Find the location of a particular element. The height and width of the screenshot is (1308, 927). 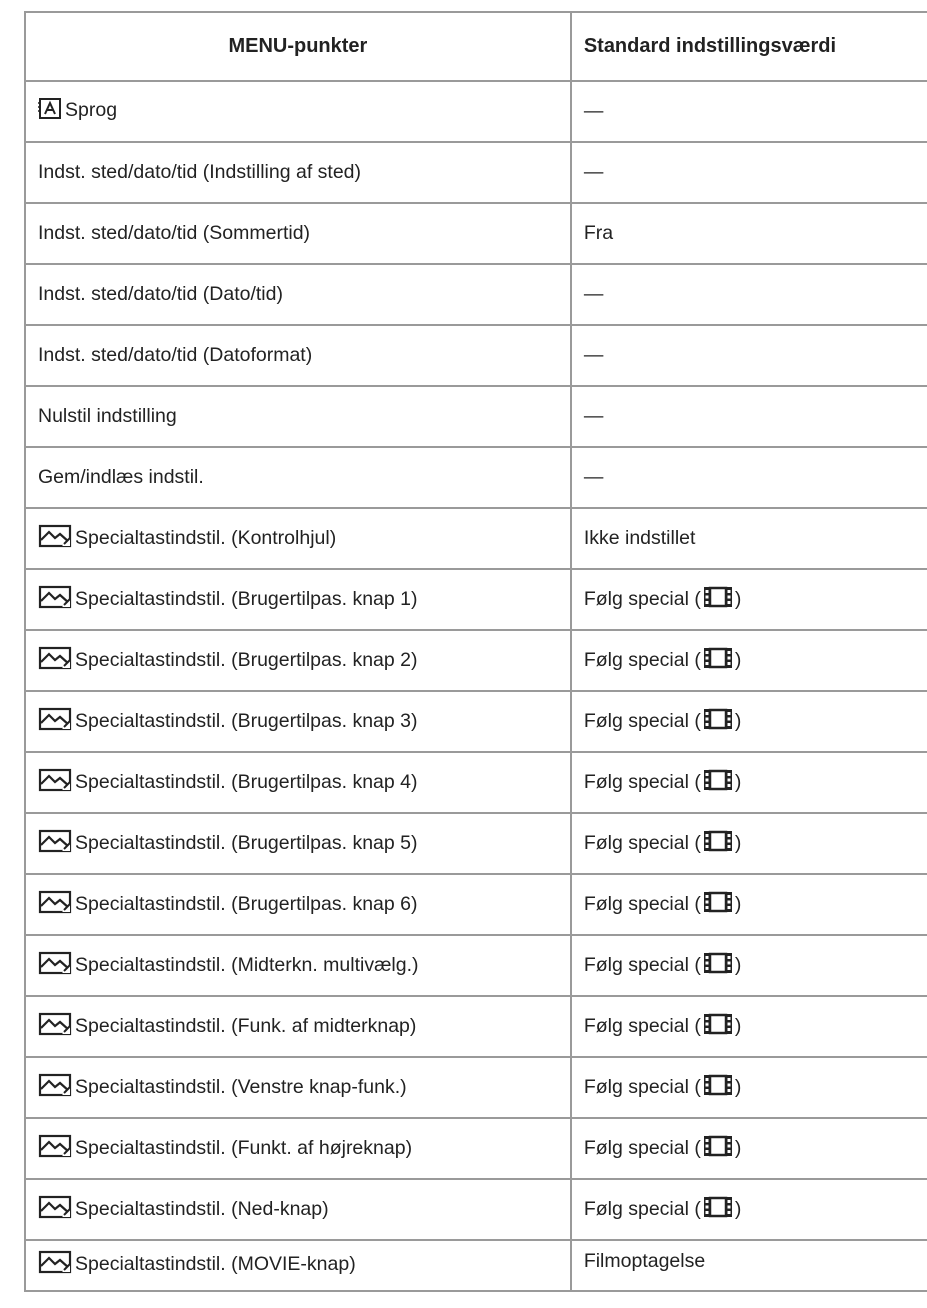

menu-item-cell: Gem/indlæs indstil. is located at coordinates (298, 477).